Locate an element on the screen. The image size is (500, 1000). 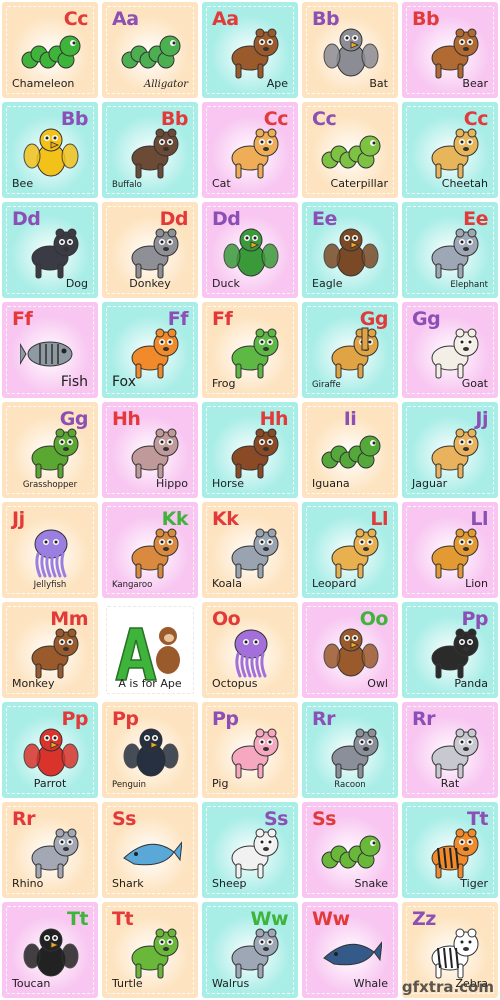
leopard-icon is located at coordinates (355, 553).